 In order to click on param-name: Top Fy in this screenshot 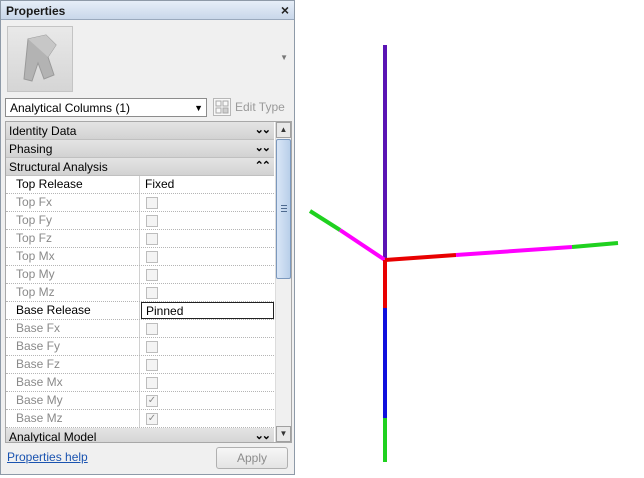, I will do `click(73, 220)`.